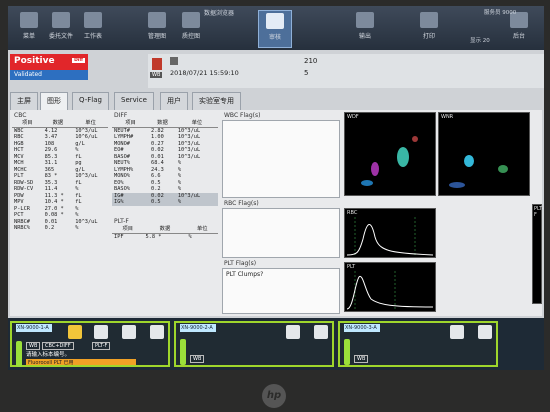  Describe the element at coordinates (311, 61) in the screenshot. I see `rack-number: 210` at that location.